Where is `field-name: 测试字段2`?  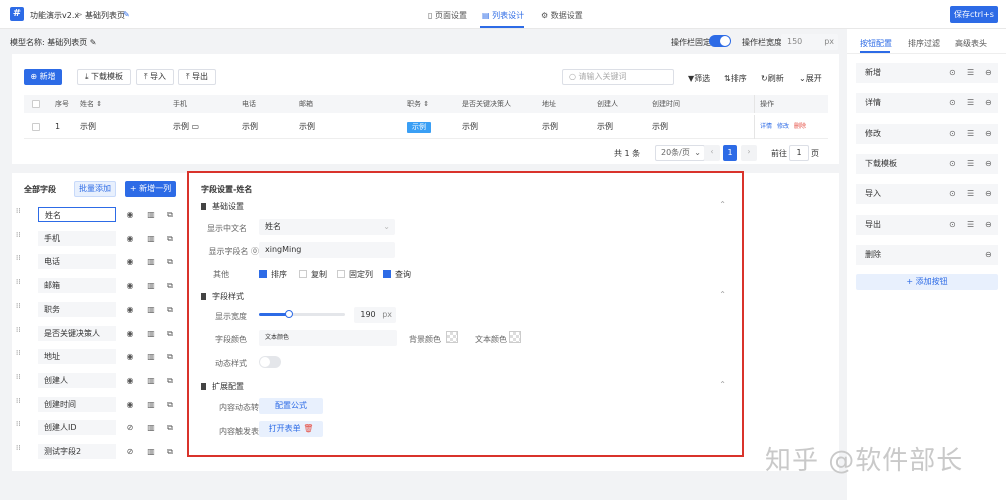
field-name: 测试字段2 is located at coordinates (77, 451).